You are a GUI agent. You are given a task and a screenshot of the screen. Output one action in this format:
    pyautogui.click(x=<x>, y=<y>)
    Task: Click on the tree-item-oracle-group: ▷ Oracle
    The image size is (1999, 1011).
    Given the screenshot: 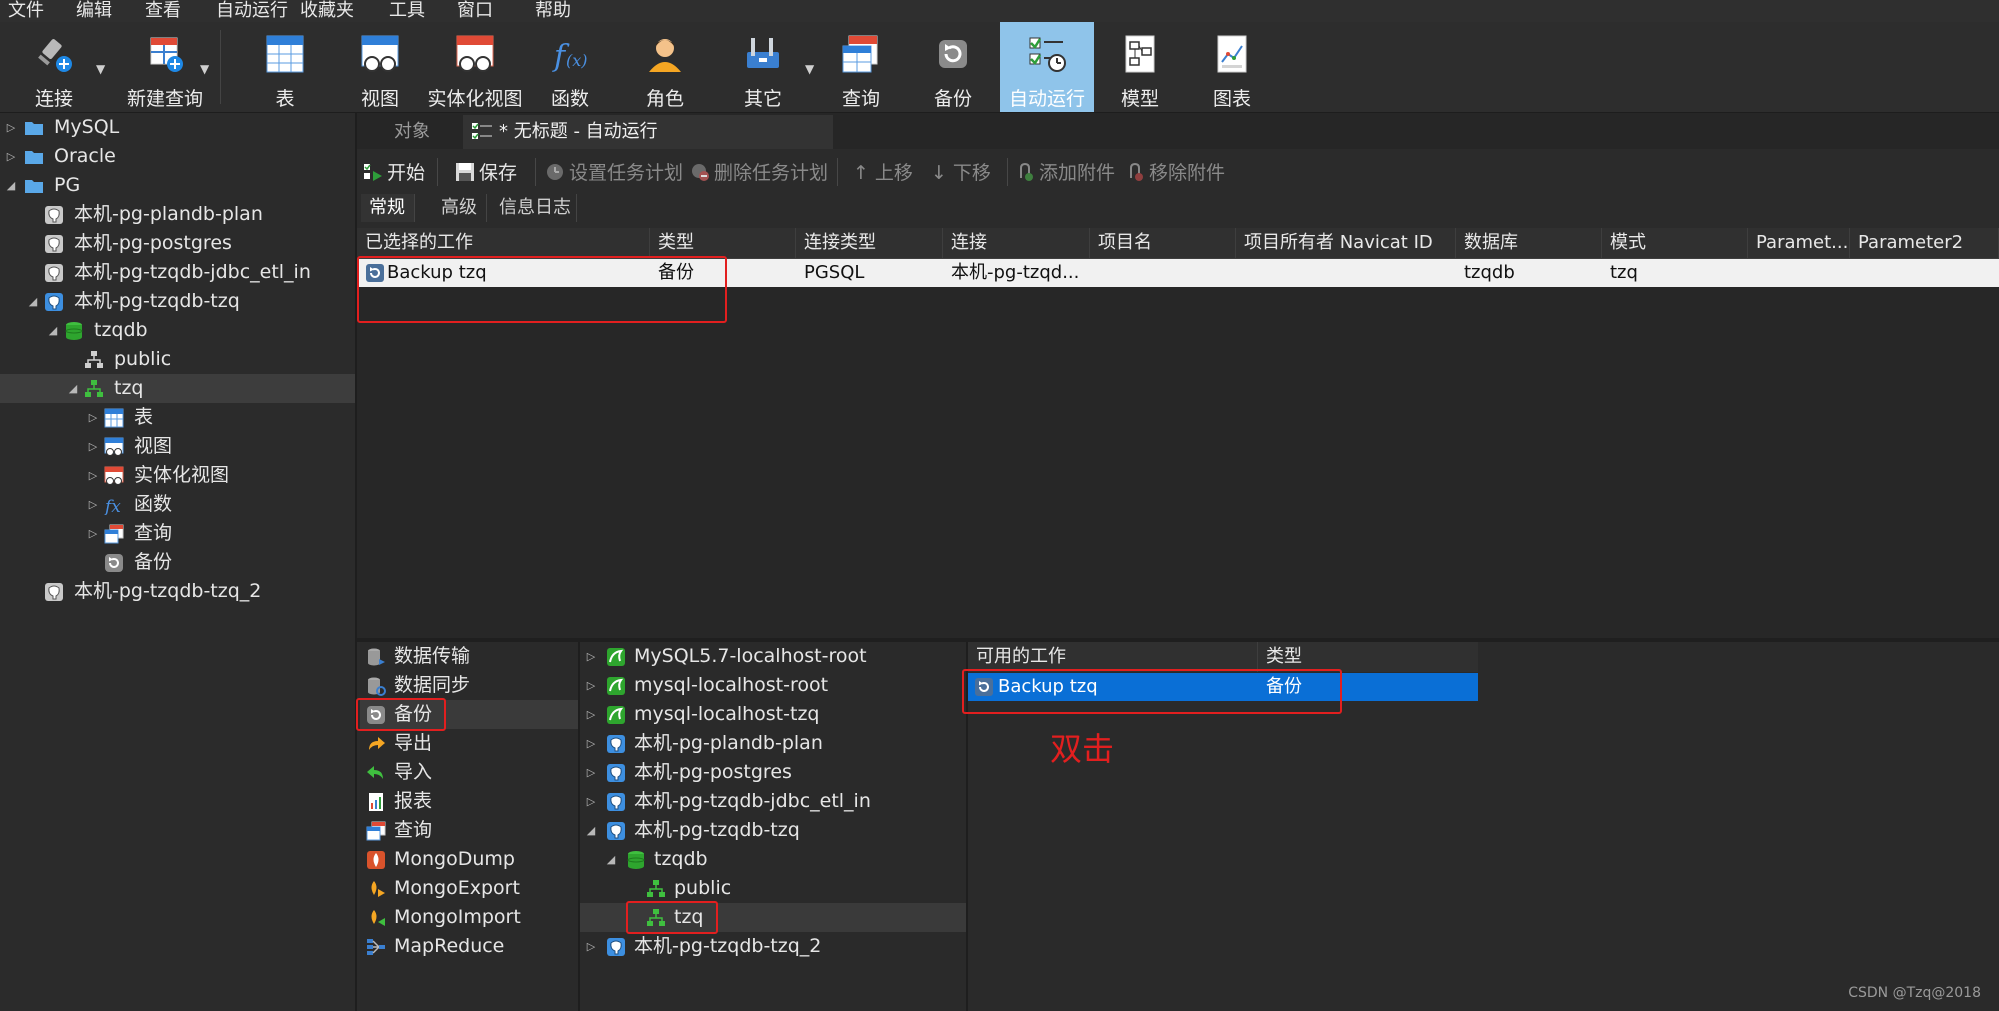 What is the action you would take?
    pyautogui.click(x=177, y=156)
    